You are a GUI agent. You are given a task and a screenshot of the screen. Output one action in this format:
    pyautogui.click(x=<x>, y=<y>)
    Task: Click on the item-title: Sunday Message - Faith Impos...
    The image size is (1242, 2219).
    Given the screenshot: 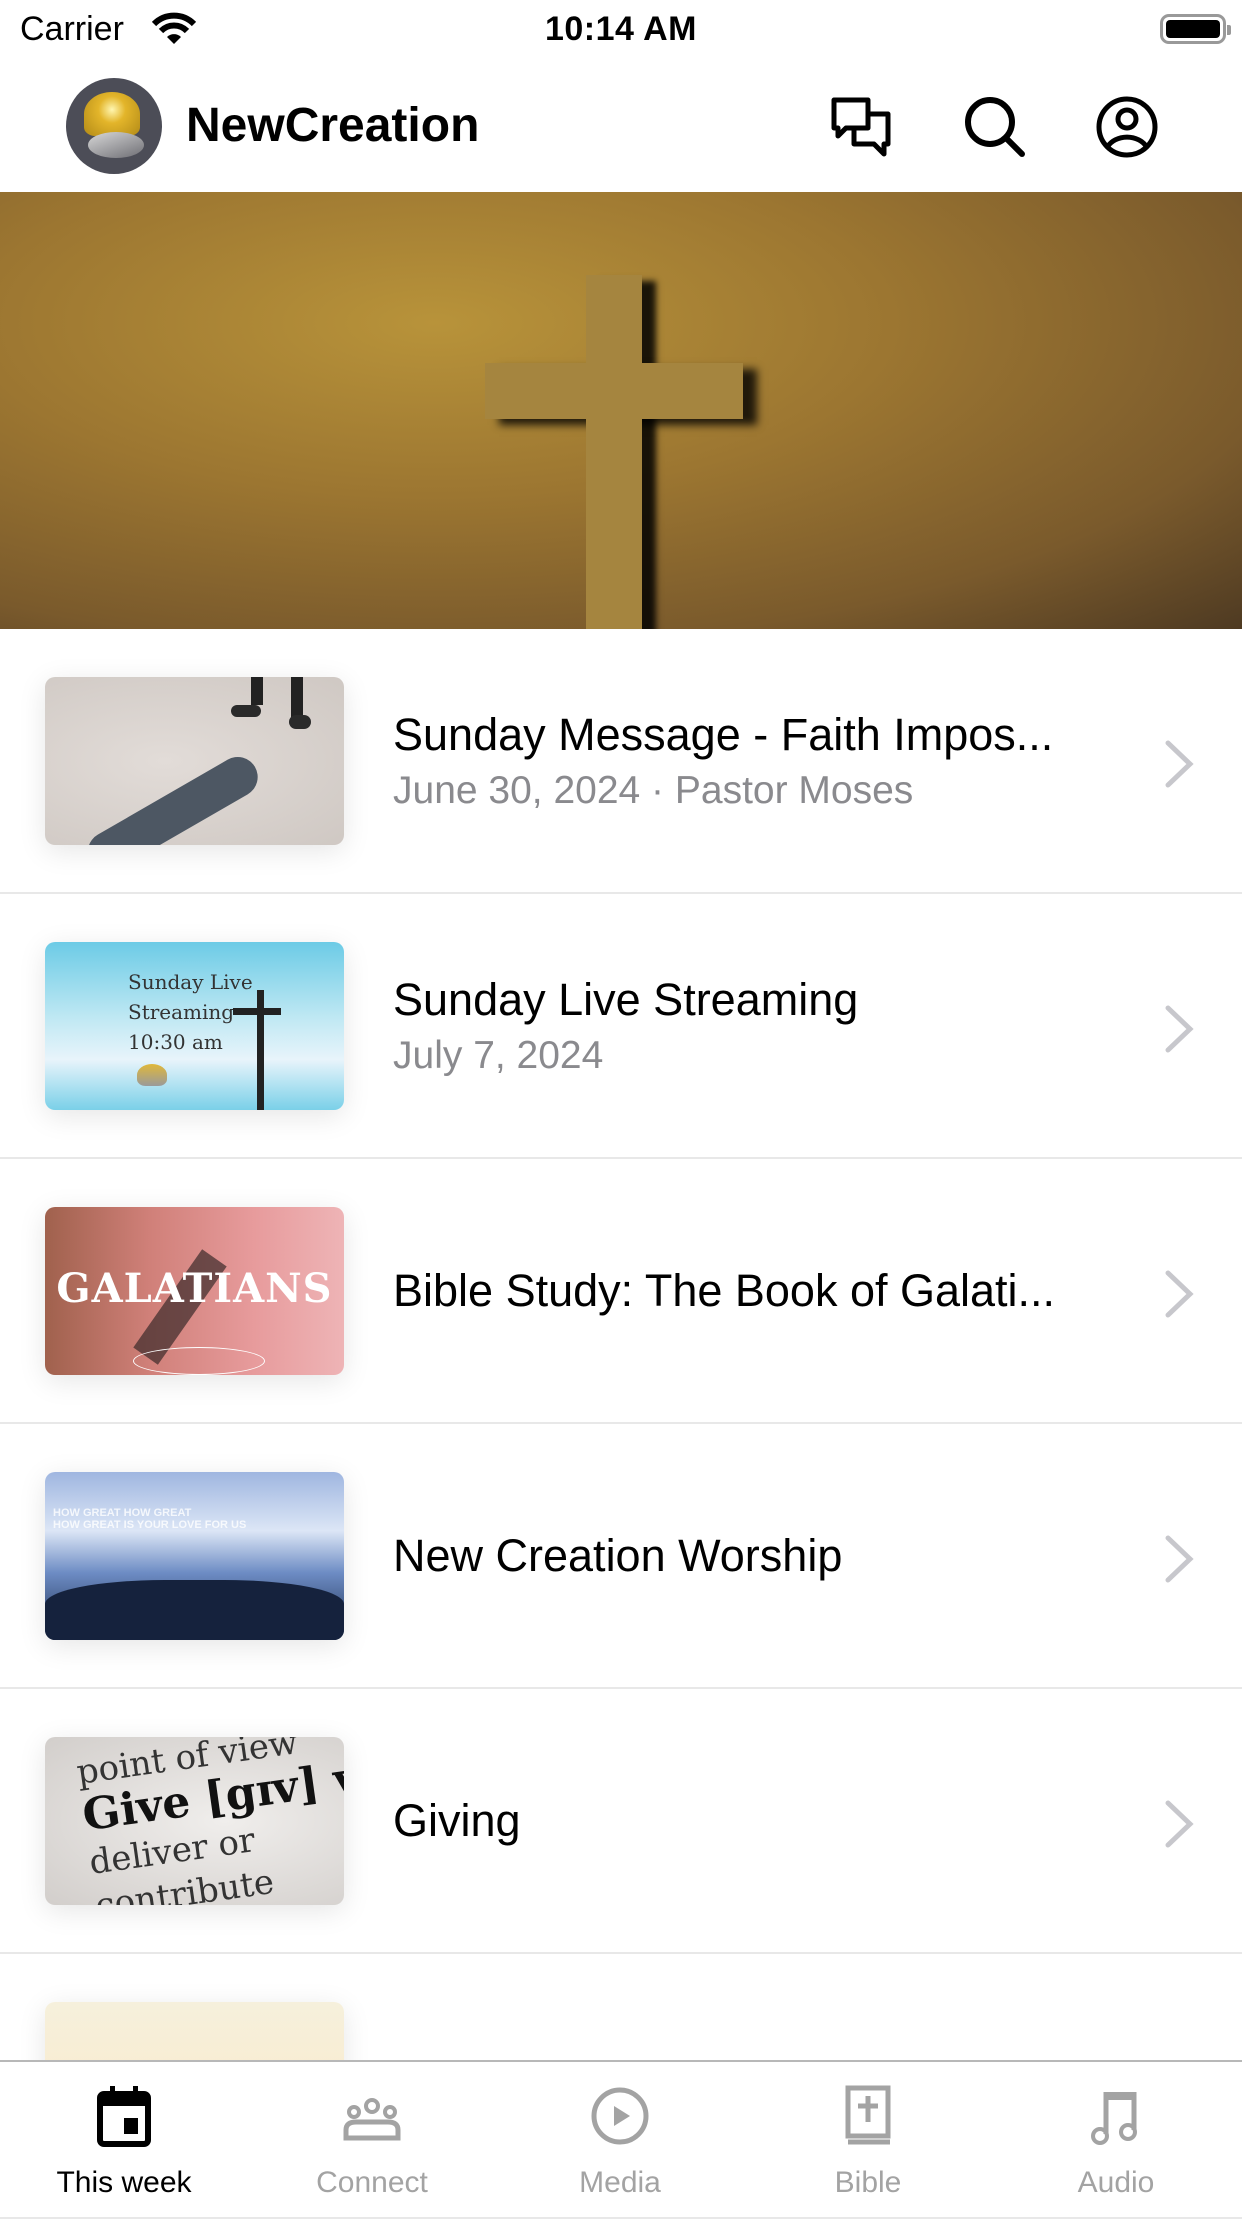 What is the action you would take?
    pyautogui.click(x=723, y=734)
    